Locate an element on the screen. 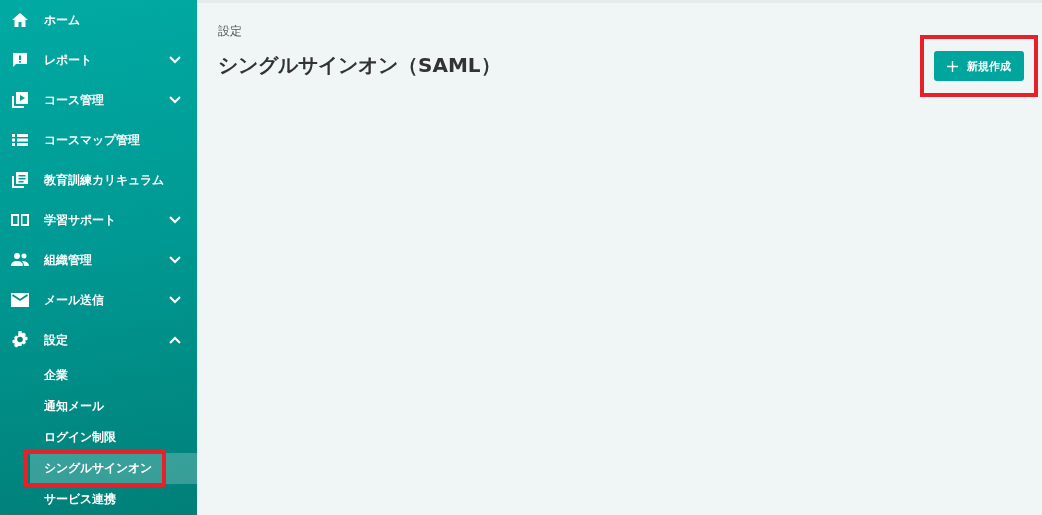 This screenshot has width=1042, height=515. submenu-item: 企業 is located at coordinates (98, 375).